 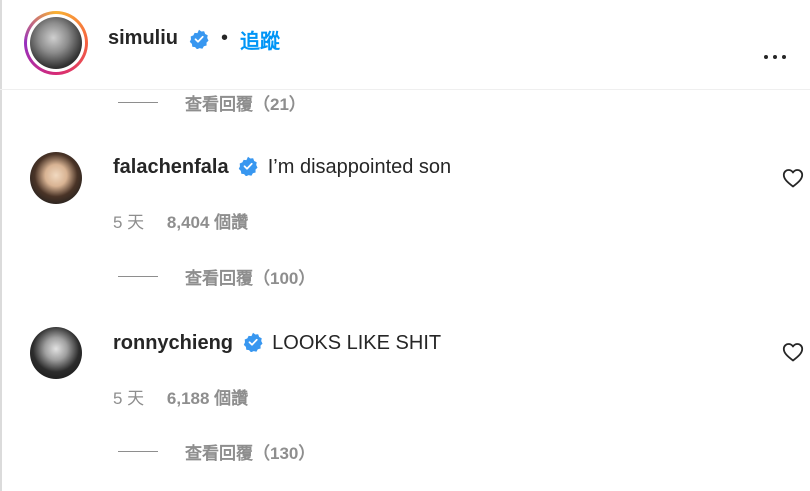 What do you see at coordinates (250, 278) in the screenshot?
I see `view-replies-label: 查看回覆（100）` at bounding box center [250, 278].